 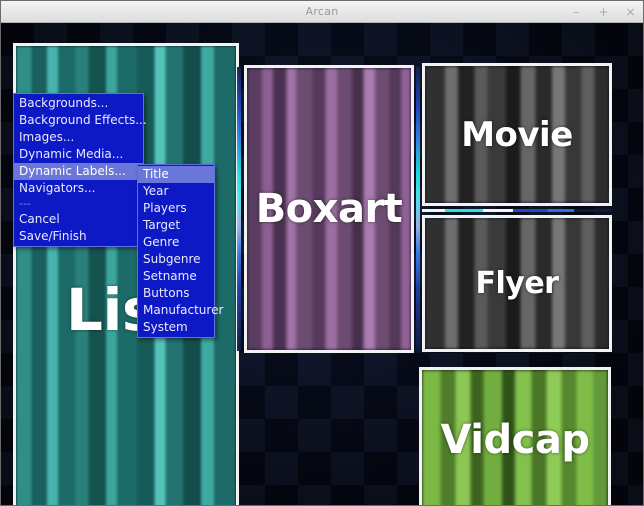 I want to click on panel-flyer: Flyer, so click(x=517, y=283).